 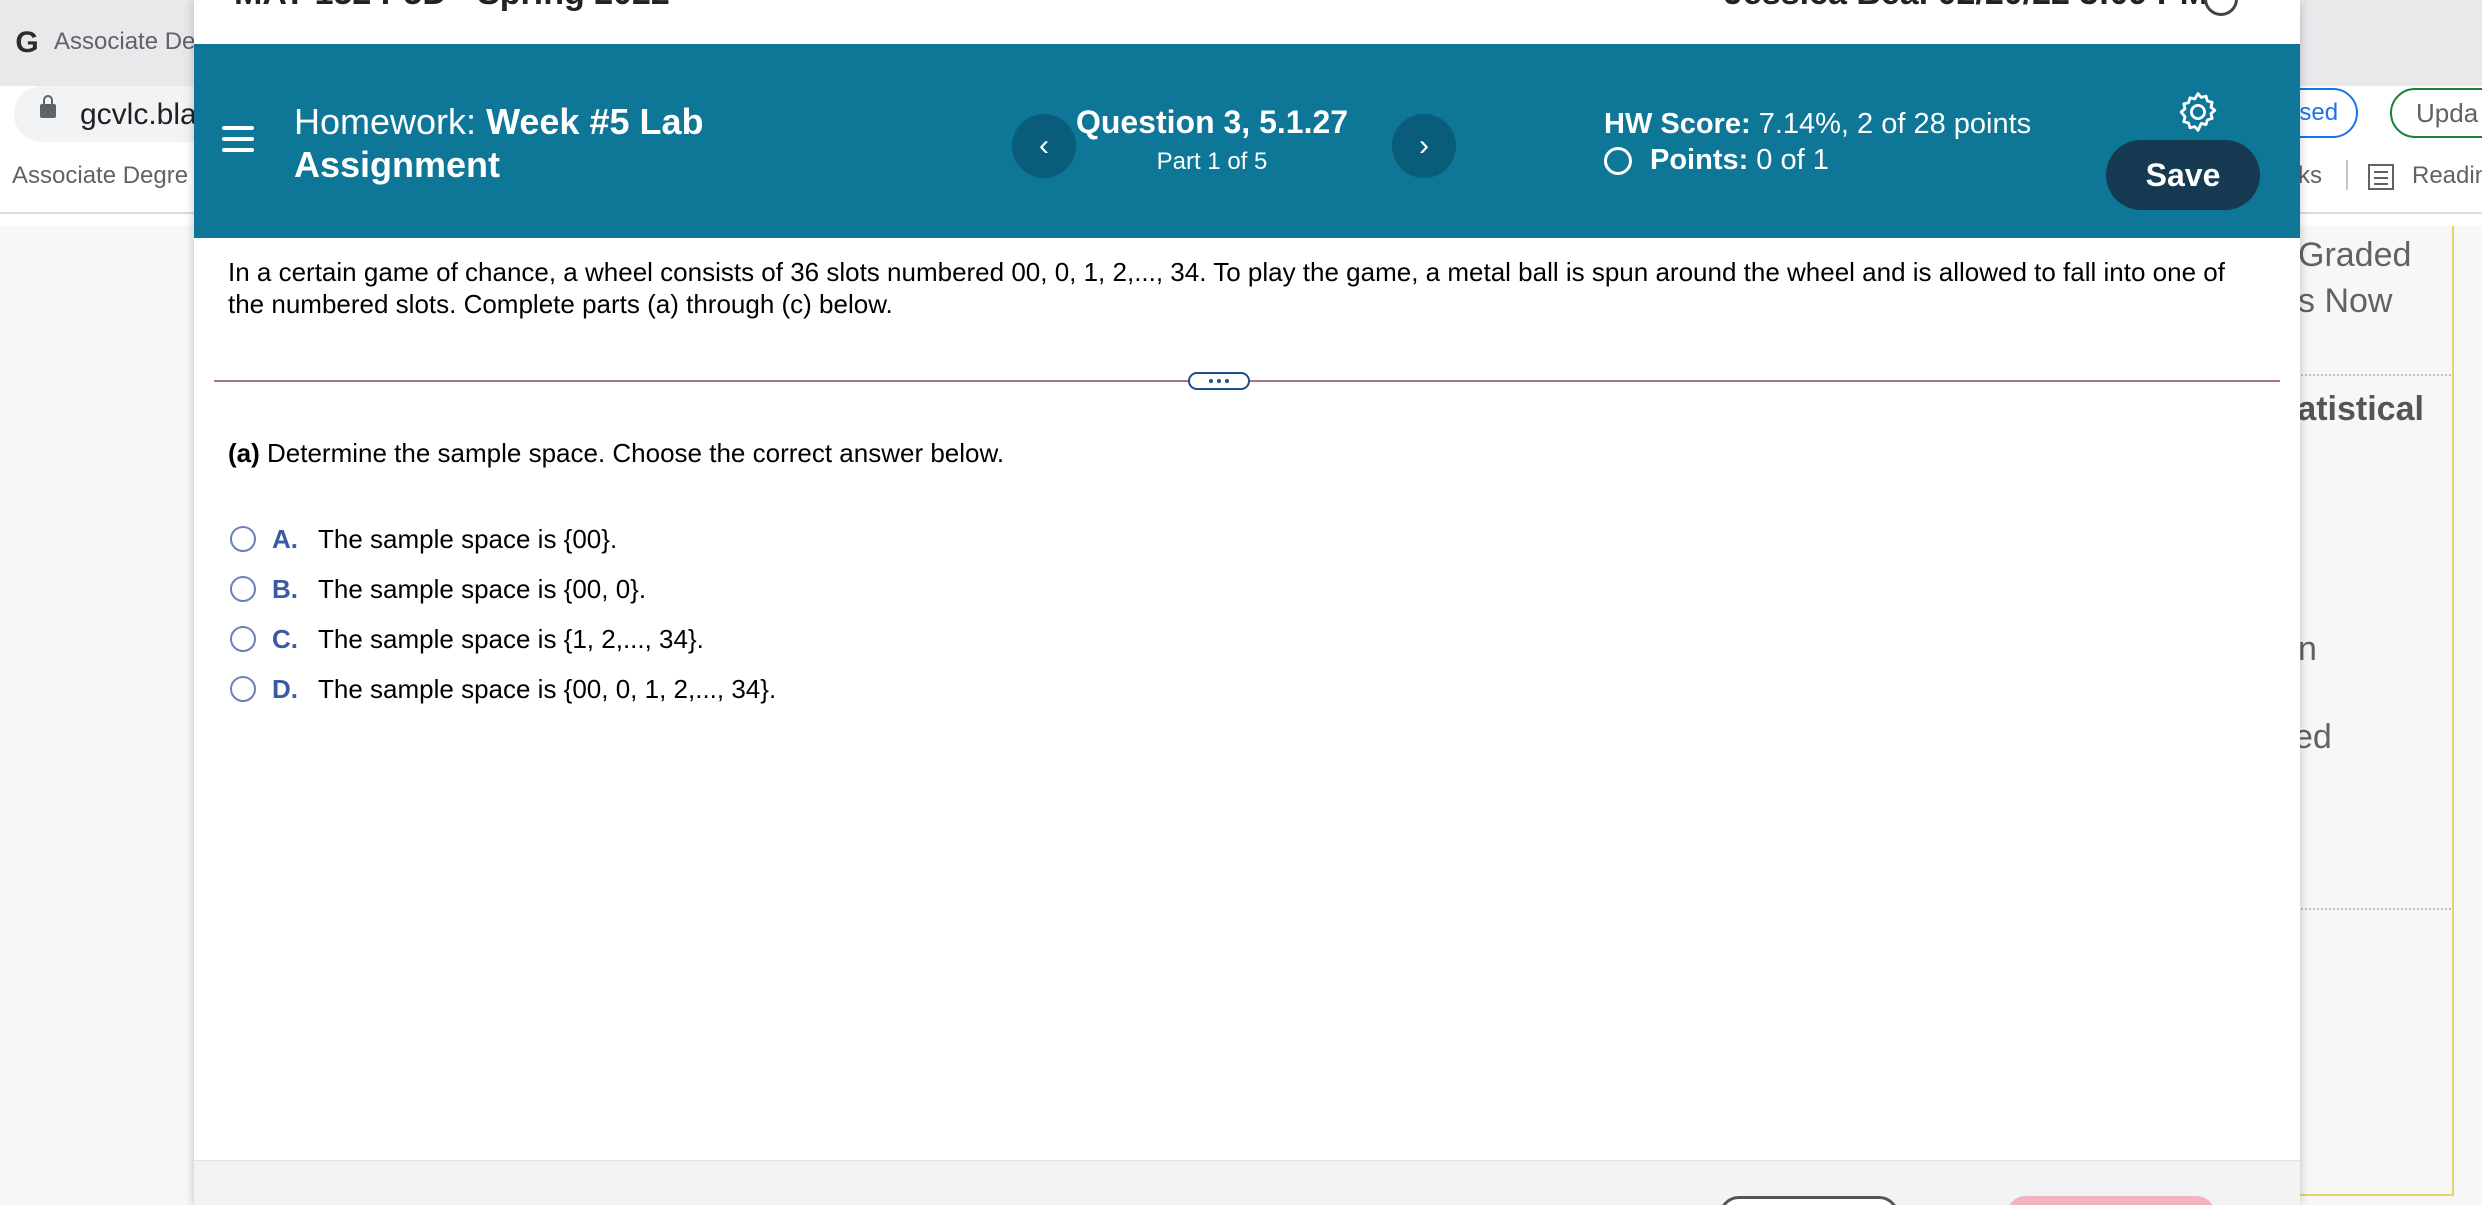 I want to click on expand-more-button, so click(x=1219, y=381).